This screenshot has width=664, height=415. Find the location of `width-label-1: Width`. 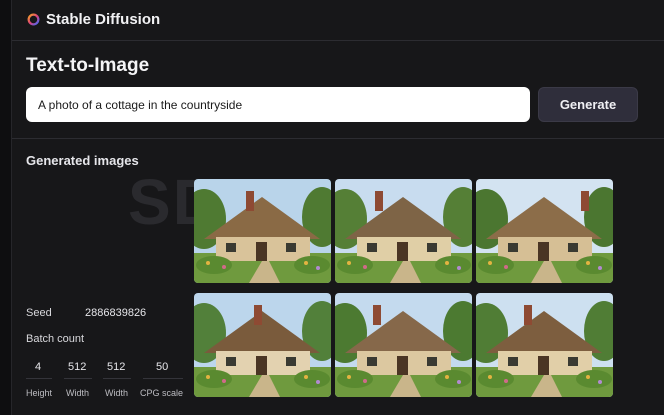

width-label-1: Width is located at coordinates (78, 393).